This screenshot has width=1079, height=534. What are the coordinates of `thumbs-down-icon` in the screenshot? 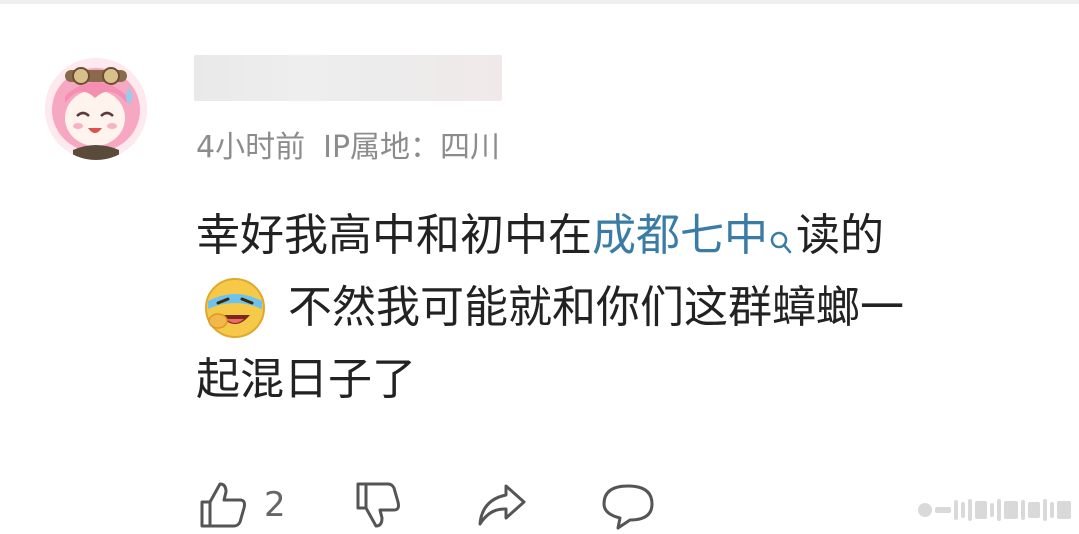 It's located at (378, 505).